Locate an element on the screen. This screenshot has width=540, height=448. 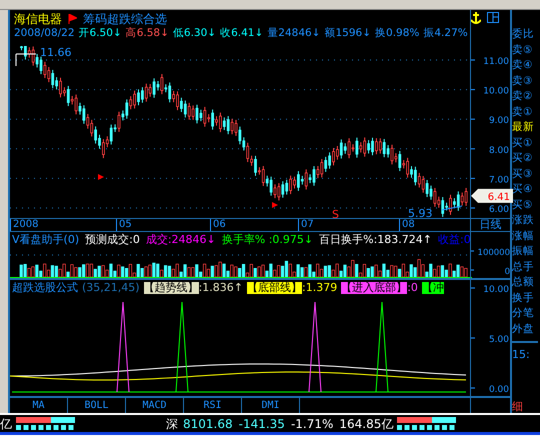
quote-field: 量24846↓ is located at coordinates (293, 33).